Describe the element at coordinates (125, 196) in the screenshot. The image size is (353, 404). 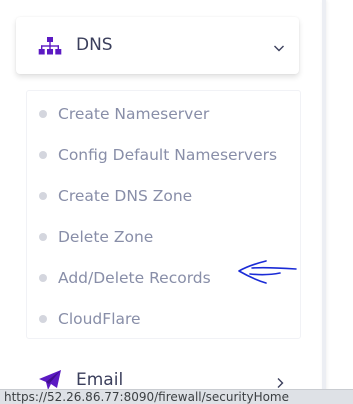
I see `submenu-item-label: Create DNS Zone` at that location.